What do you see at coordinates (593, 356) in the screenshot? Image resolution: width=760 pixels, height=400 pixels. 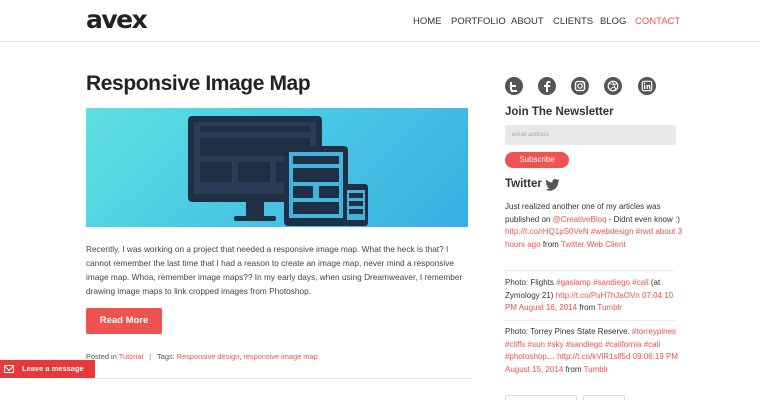 I see `tweet-link: http://t.co/kVlR1slf5d` at bounding box center [593, 356].